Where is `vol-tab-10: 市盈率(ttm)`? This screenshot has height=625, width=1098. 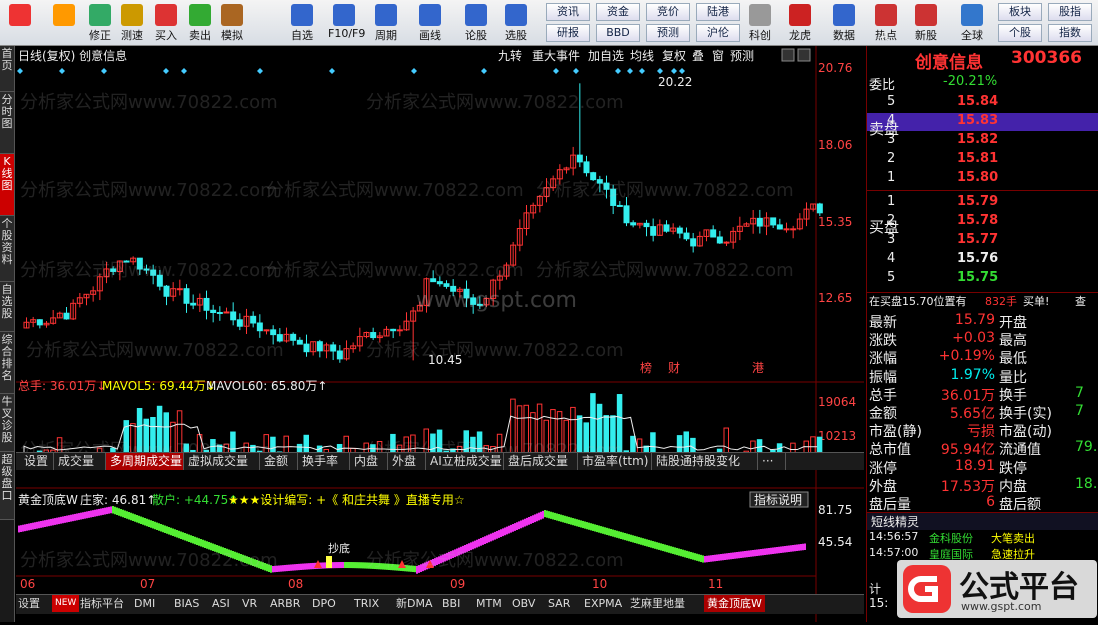 vol-tab-10: 市盈率(ttm) is located at coordinates (615, 461).